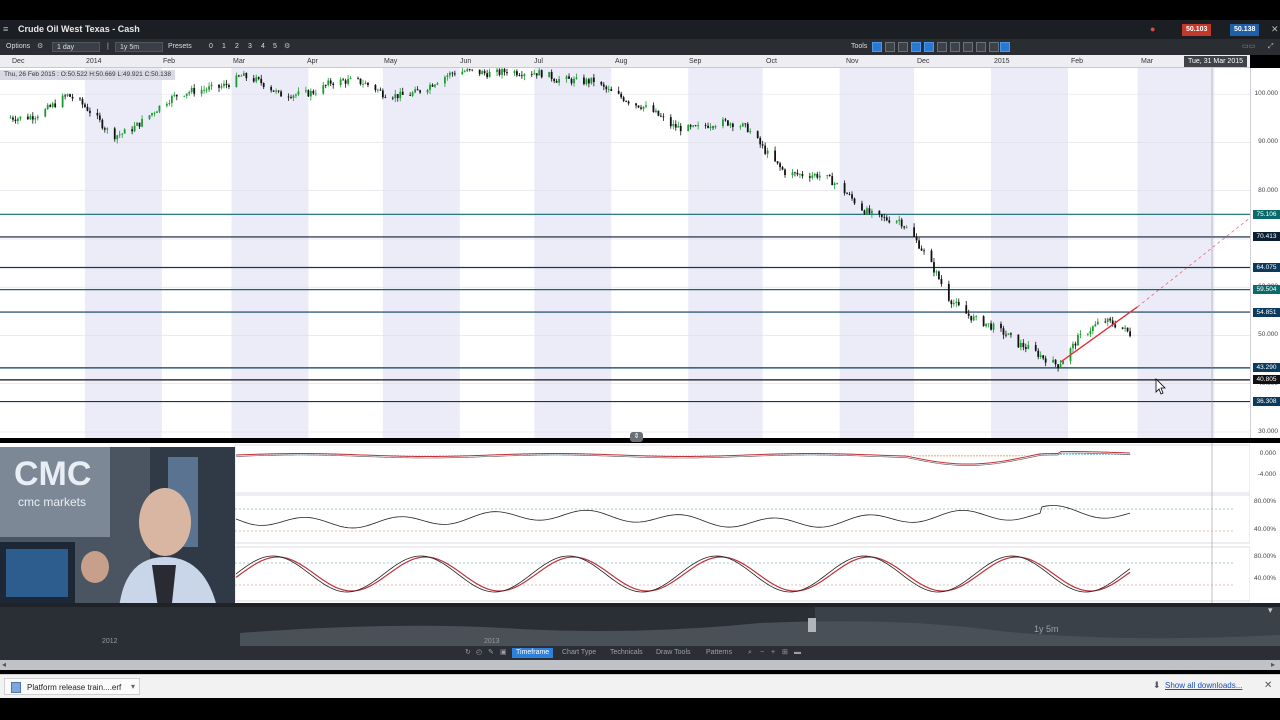  What do you see at coordinates (626, 653) in the screenshot?
I see `tab-technicals: Technicals` at bounding box center [626, 653].